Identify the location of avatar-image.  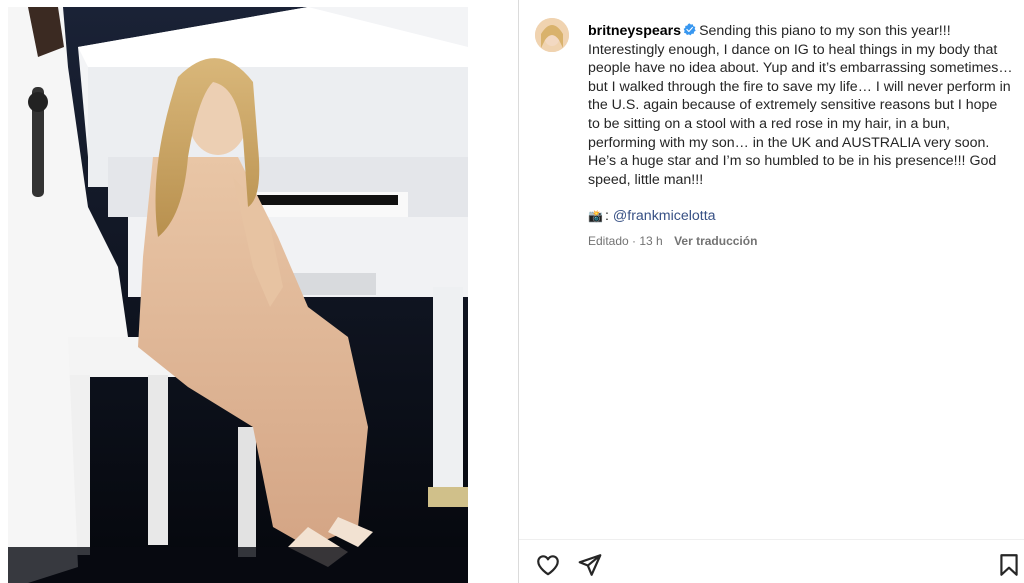
(552, 35).